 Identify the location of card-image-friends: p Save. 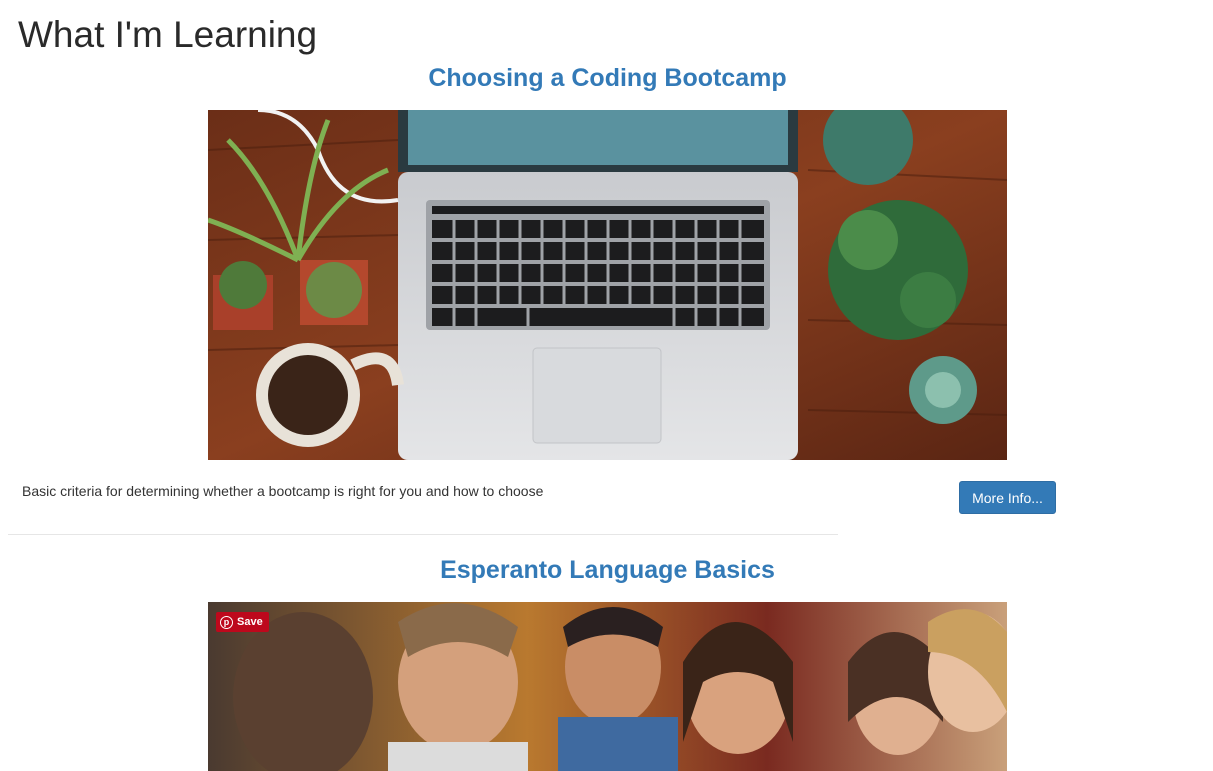
(607, 686).